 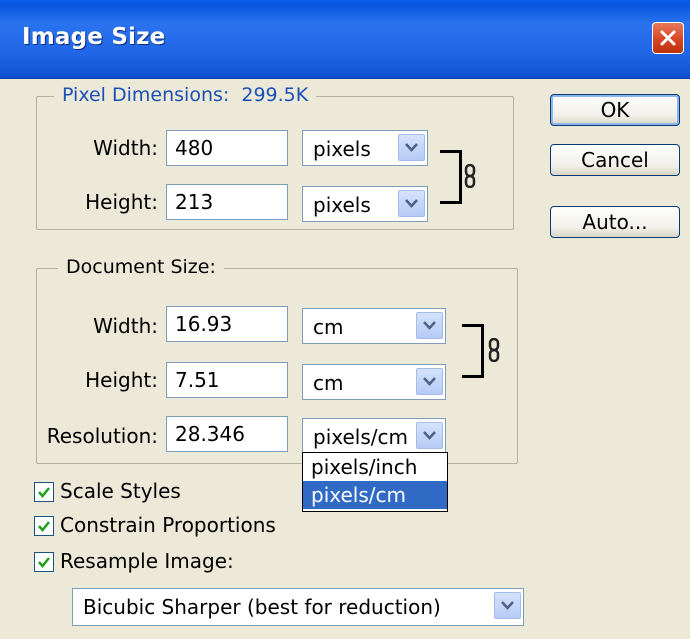 I want to click on cancel-button: Cancel, so click(x=615, y=160).